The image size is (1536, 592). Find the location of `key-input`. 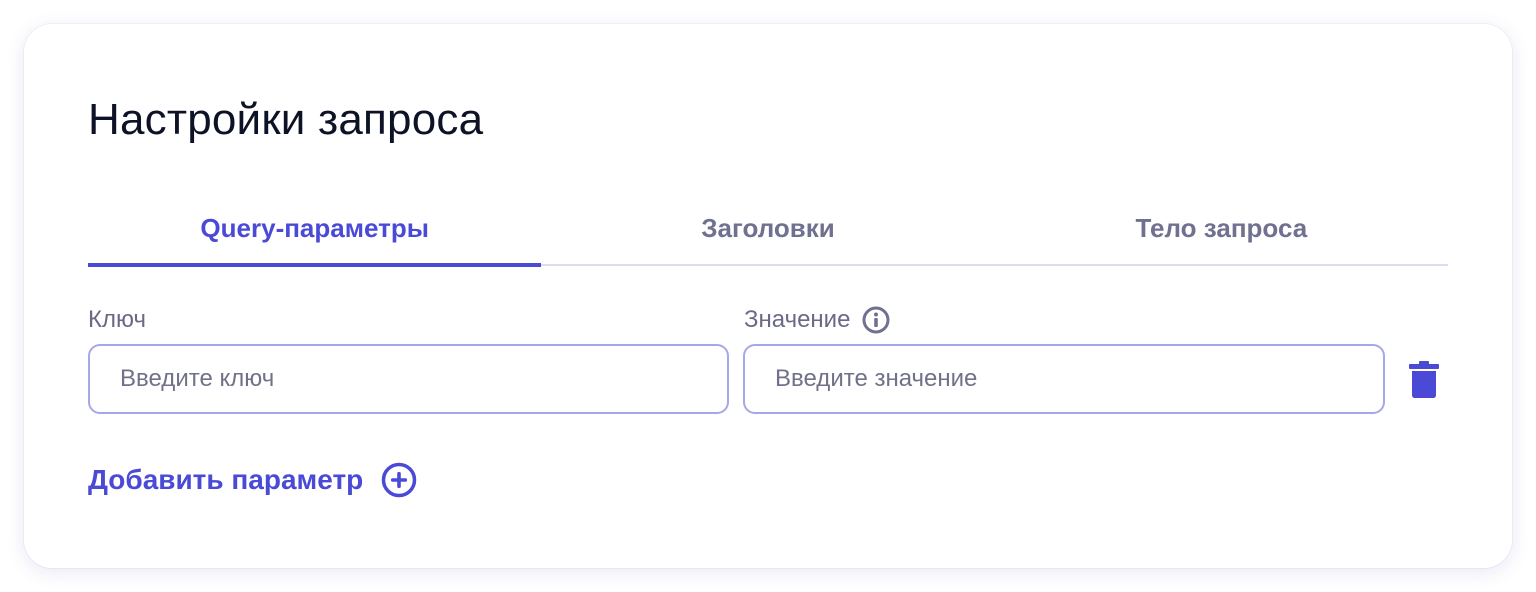

key-input is located at coordinates (408, 379).